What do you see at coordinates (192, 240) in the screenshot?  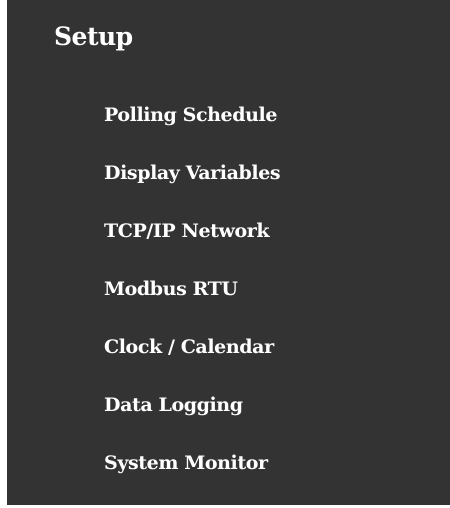 I see `menu-item-tcp-ip-network: TCP/IP Network` at bounding box center [192, 240].